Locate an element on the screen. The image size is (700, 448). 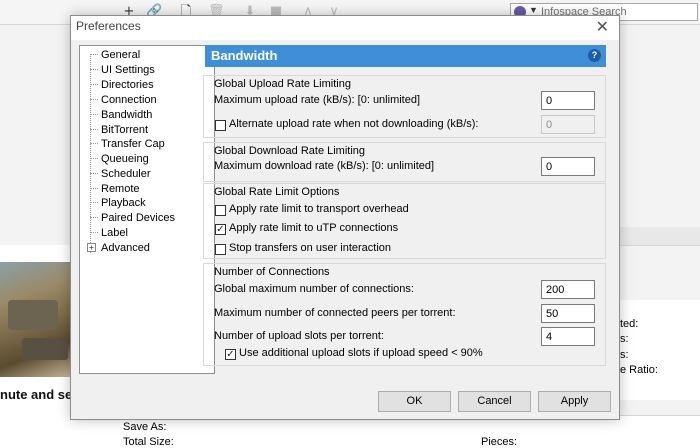
extra-slots-checkbox: ✓ is located at coordinates (230, 354).